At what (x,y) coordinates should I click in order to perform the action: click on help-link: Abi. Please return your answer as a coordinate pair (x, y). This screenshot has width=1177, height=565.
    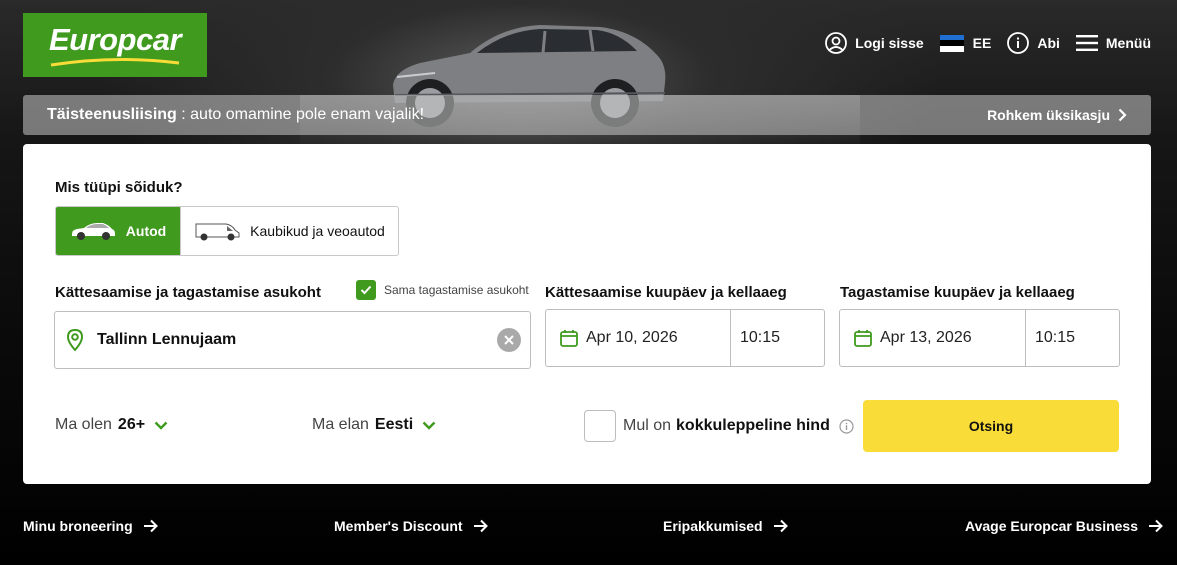
    Looking at the image, I should click on (1033, 43).